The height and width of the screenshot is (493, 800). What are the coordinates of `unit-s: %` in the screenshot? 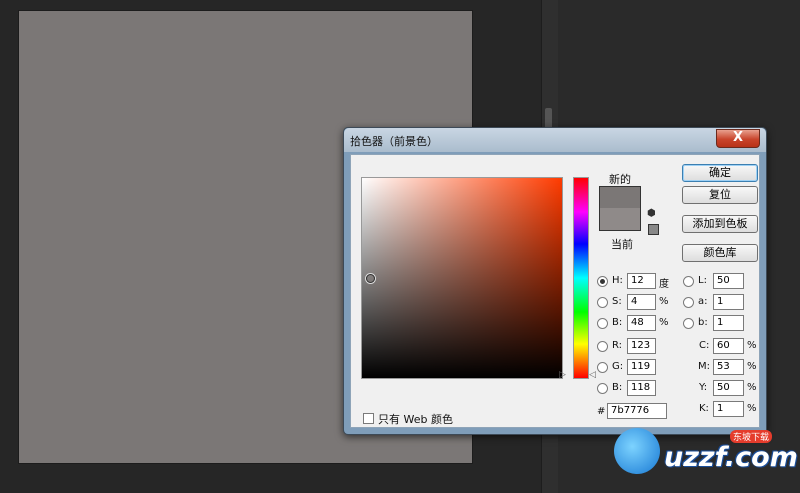 It's located at (664, 301).